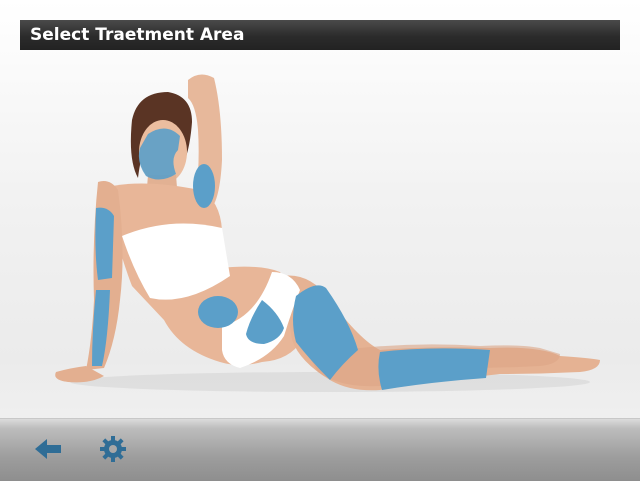  I want to click on arrow-left-icon, so click(48, 449).